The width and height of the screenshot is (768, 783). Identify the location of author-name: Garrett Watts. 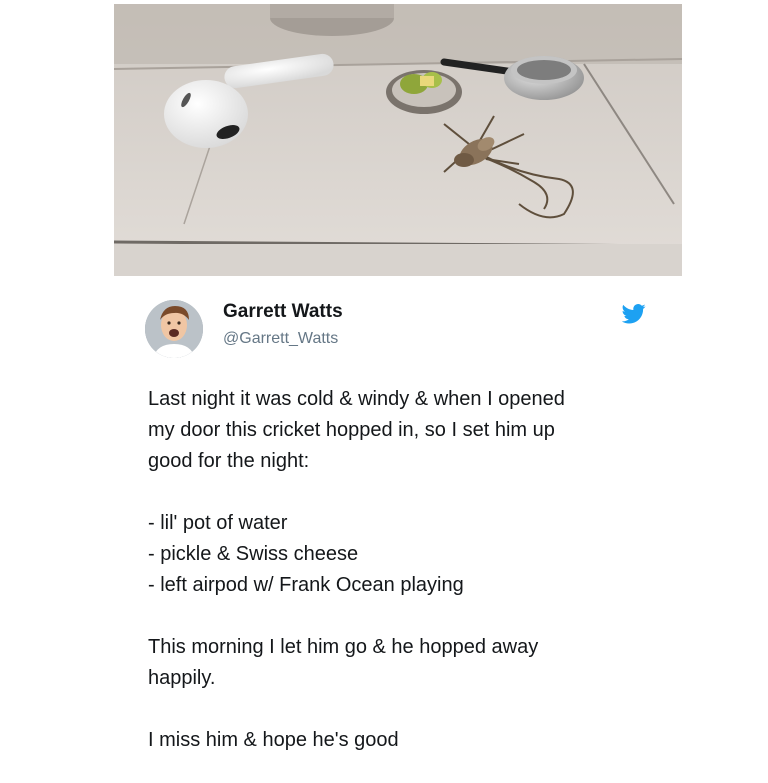
(283, 312).